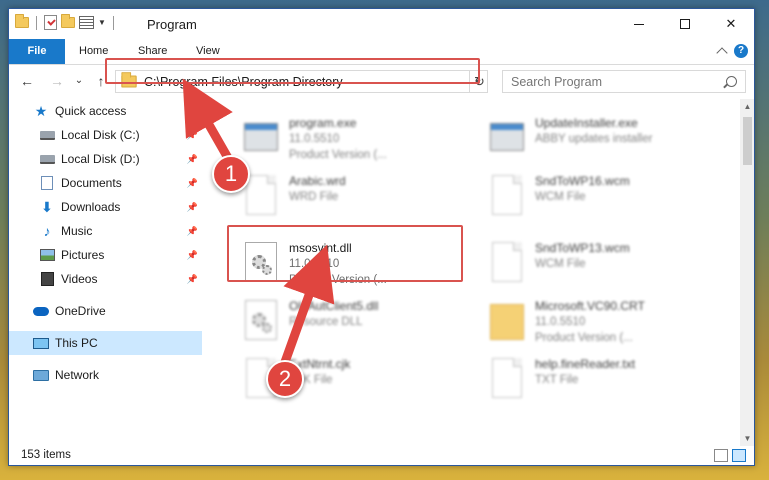 The height and width of the screenshot is (480, 769). I want to click on tab-home: Home, so click(93, 51).